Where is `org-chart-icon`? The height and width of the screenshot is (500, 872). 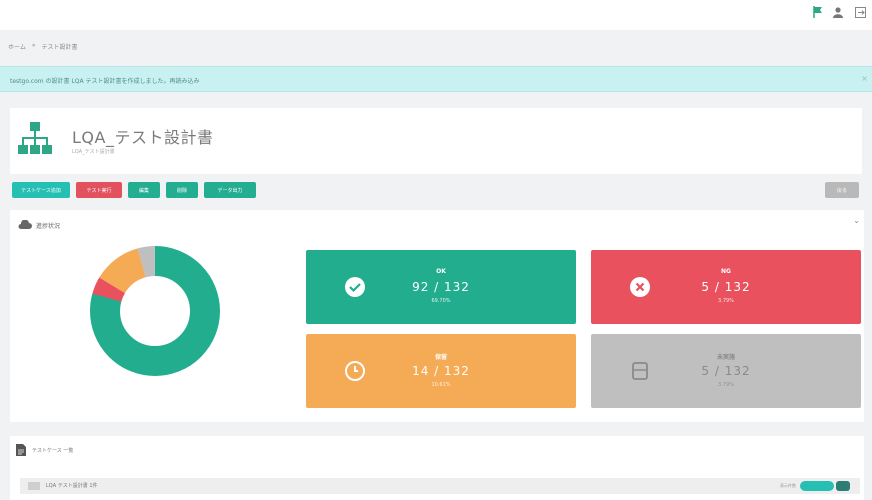
org-chart-icon is located at coordinates (35, 138).